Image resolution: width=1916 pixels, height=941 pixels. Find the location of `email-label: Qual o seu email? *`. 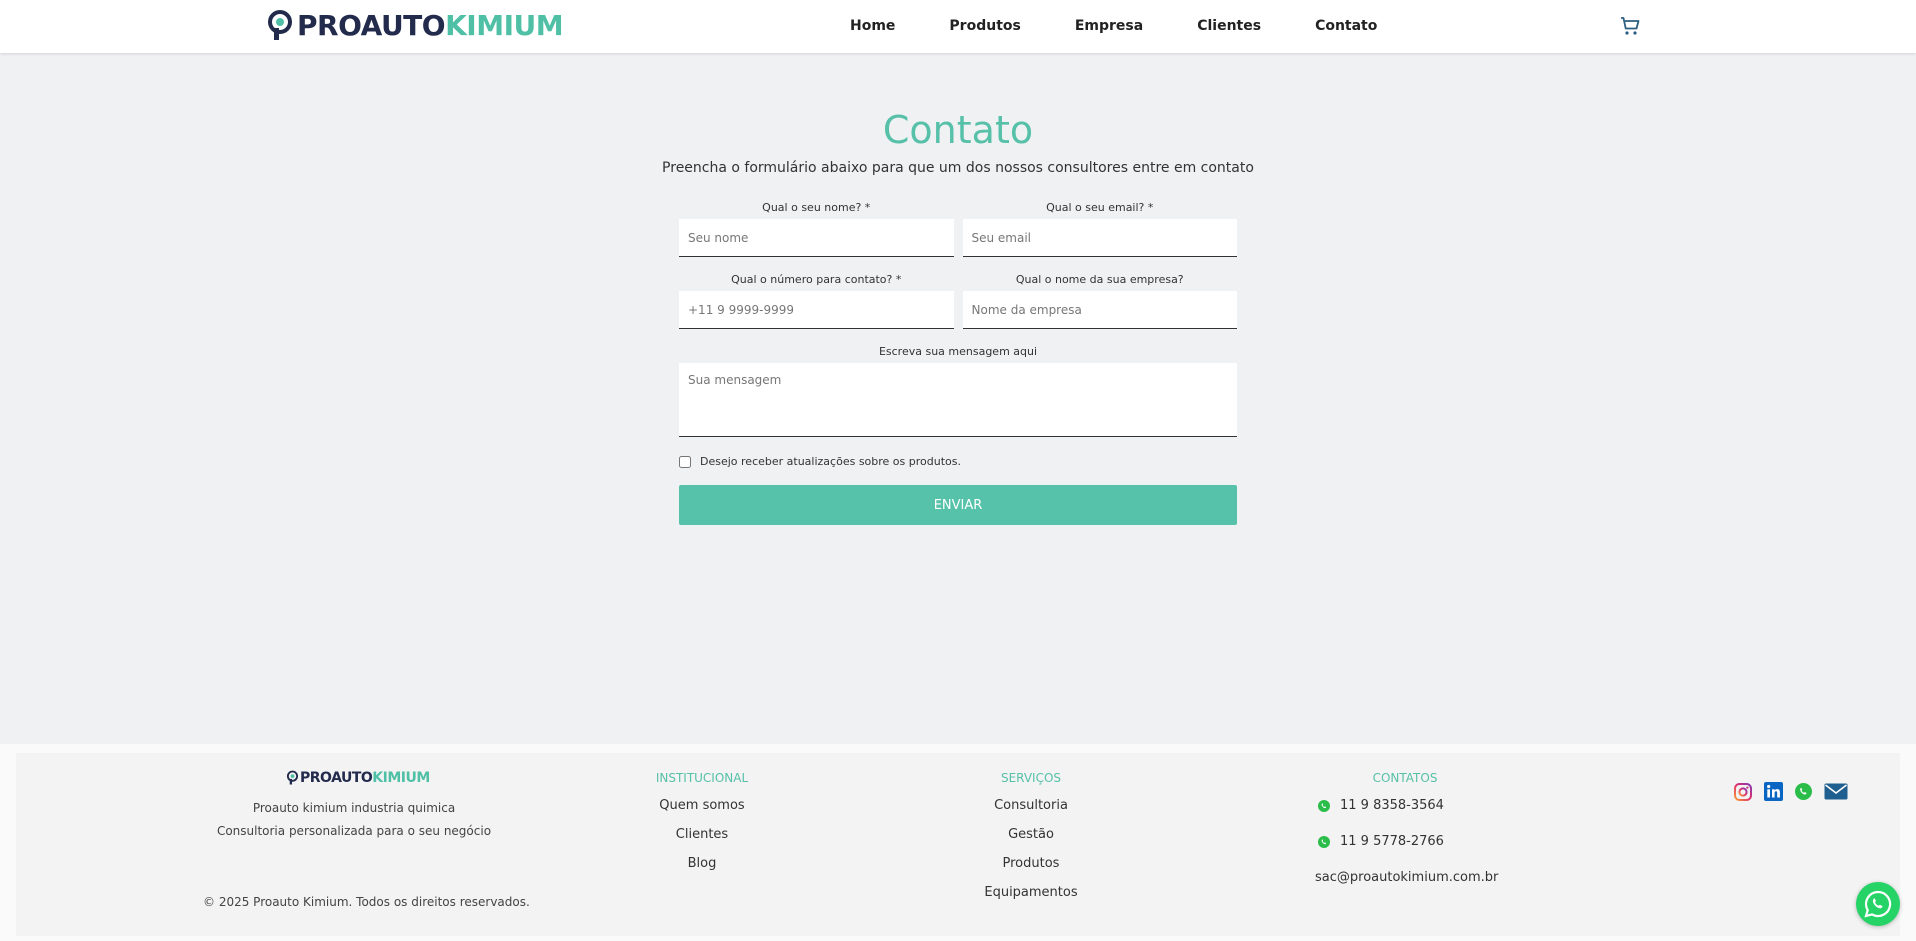

email-label: Qual o seu email? * is located at coordinates (1100, 207).